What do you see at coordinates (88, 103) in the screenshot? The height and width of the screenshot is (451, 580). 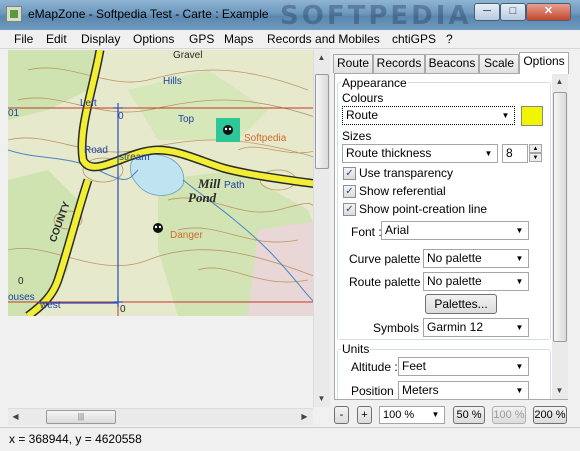 I see `map-label-left: Left` at bounding box center [88, 103].